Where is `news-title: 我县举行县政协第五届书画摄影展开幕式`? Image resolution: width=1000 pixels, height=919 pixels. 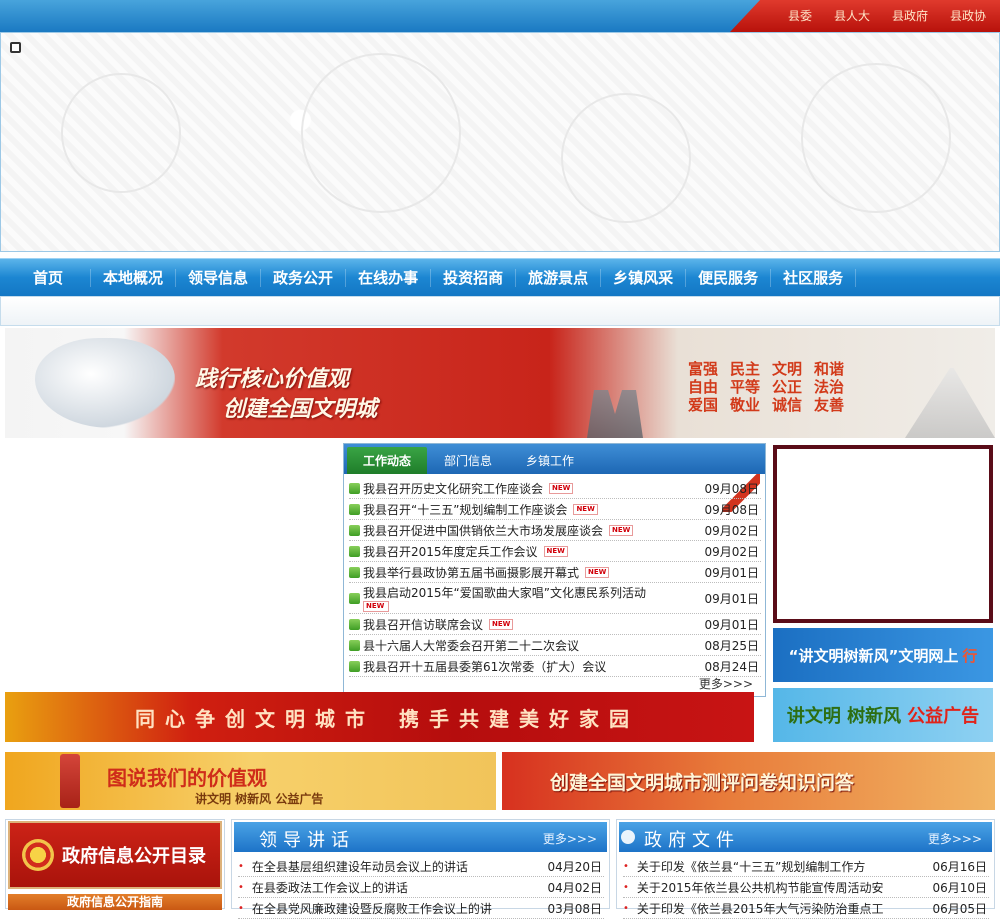
news-title: 我县举行县政协第五届书画摄影展开幕式 is located at coordinates (471, 572).